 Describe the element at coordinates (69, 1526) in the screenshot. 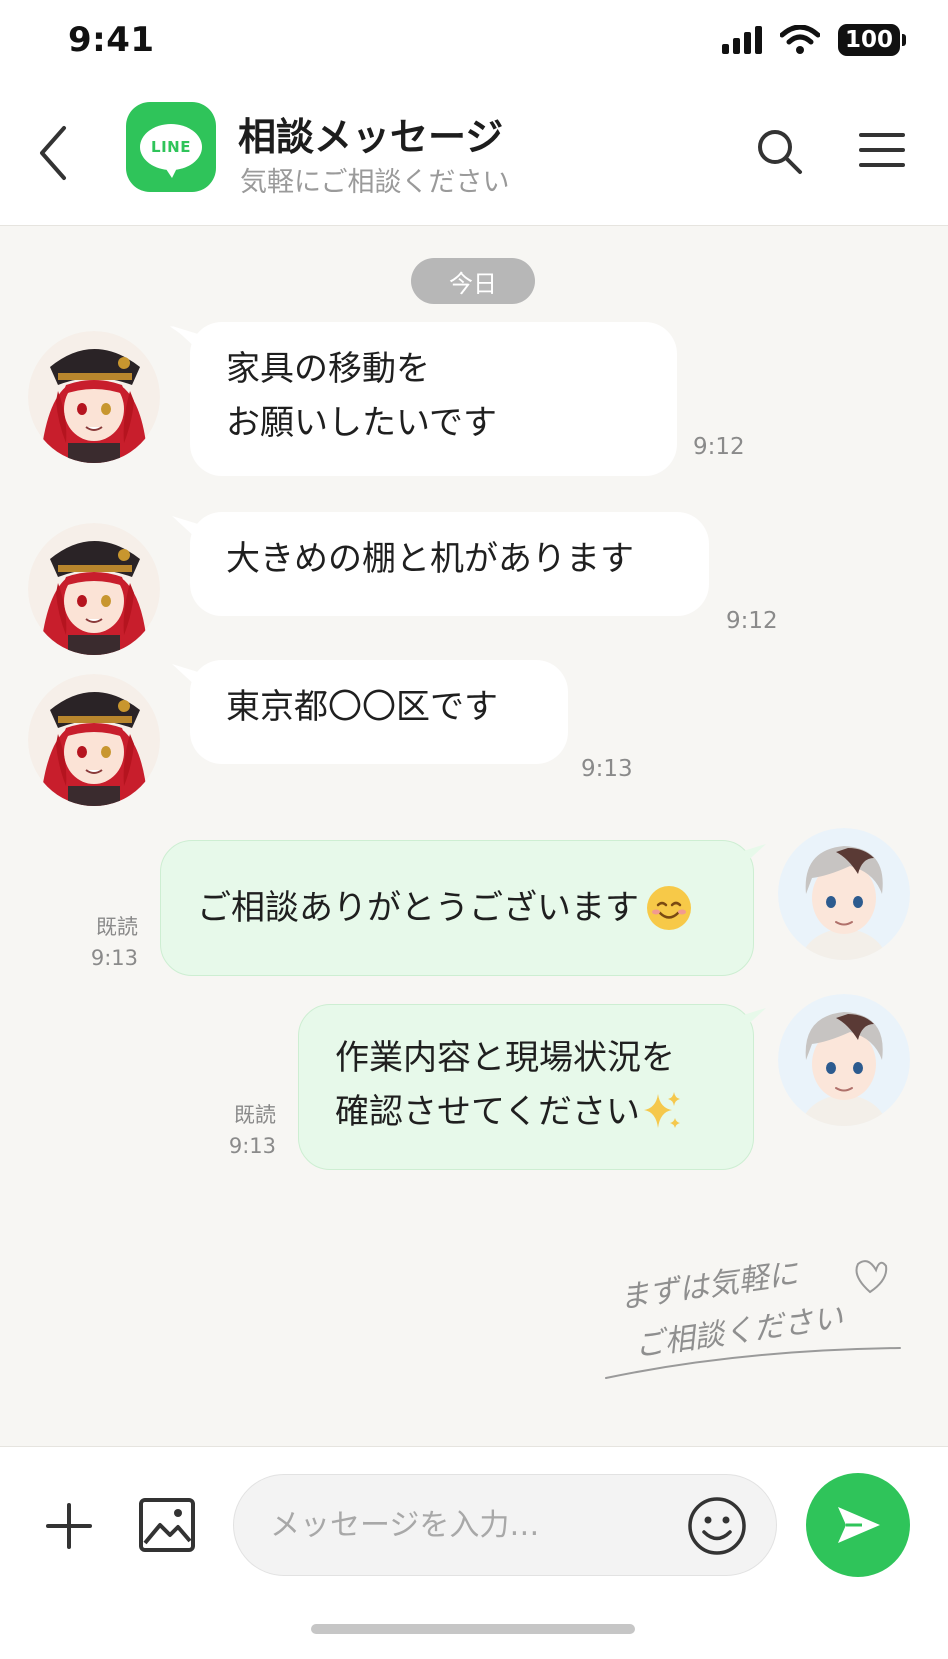

I see `plus-icon` at that location.